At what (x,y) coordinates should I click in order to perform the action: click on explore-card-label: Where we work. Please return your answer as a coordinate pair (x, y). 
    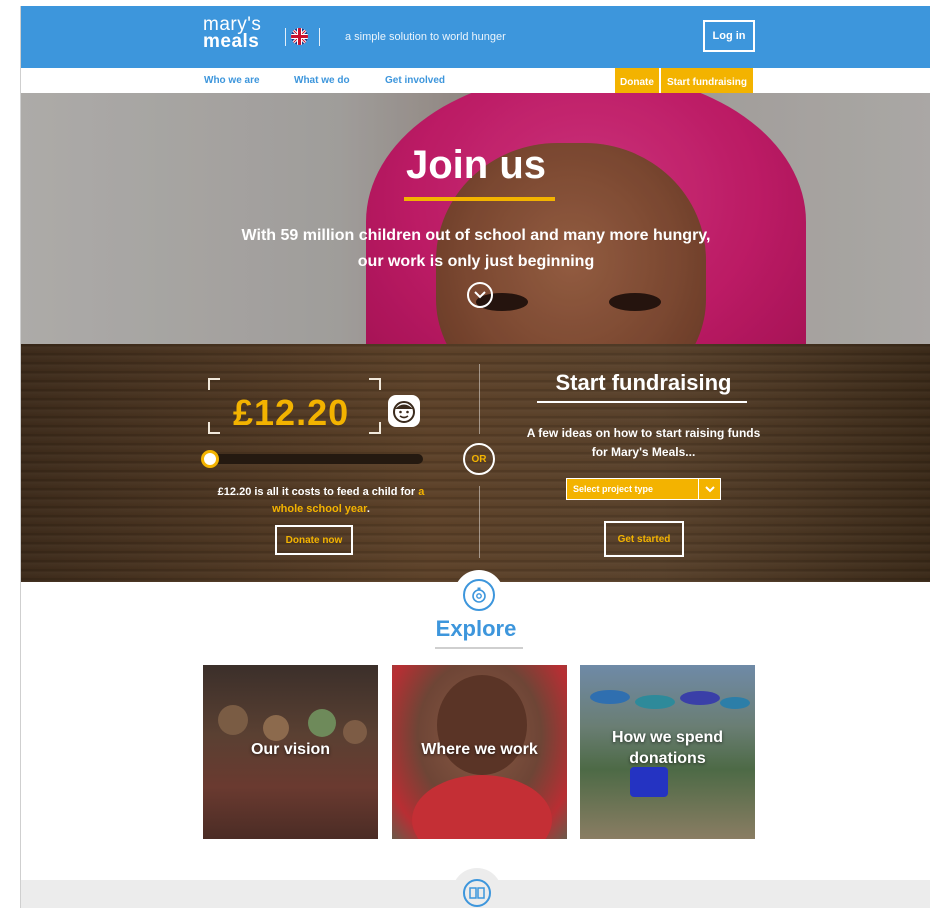
    Looking at the image, I should click on (479, 749).